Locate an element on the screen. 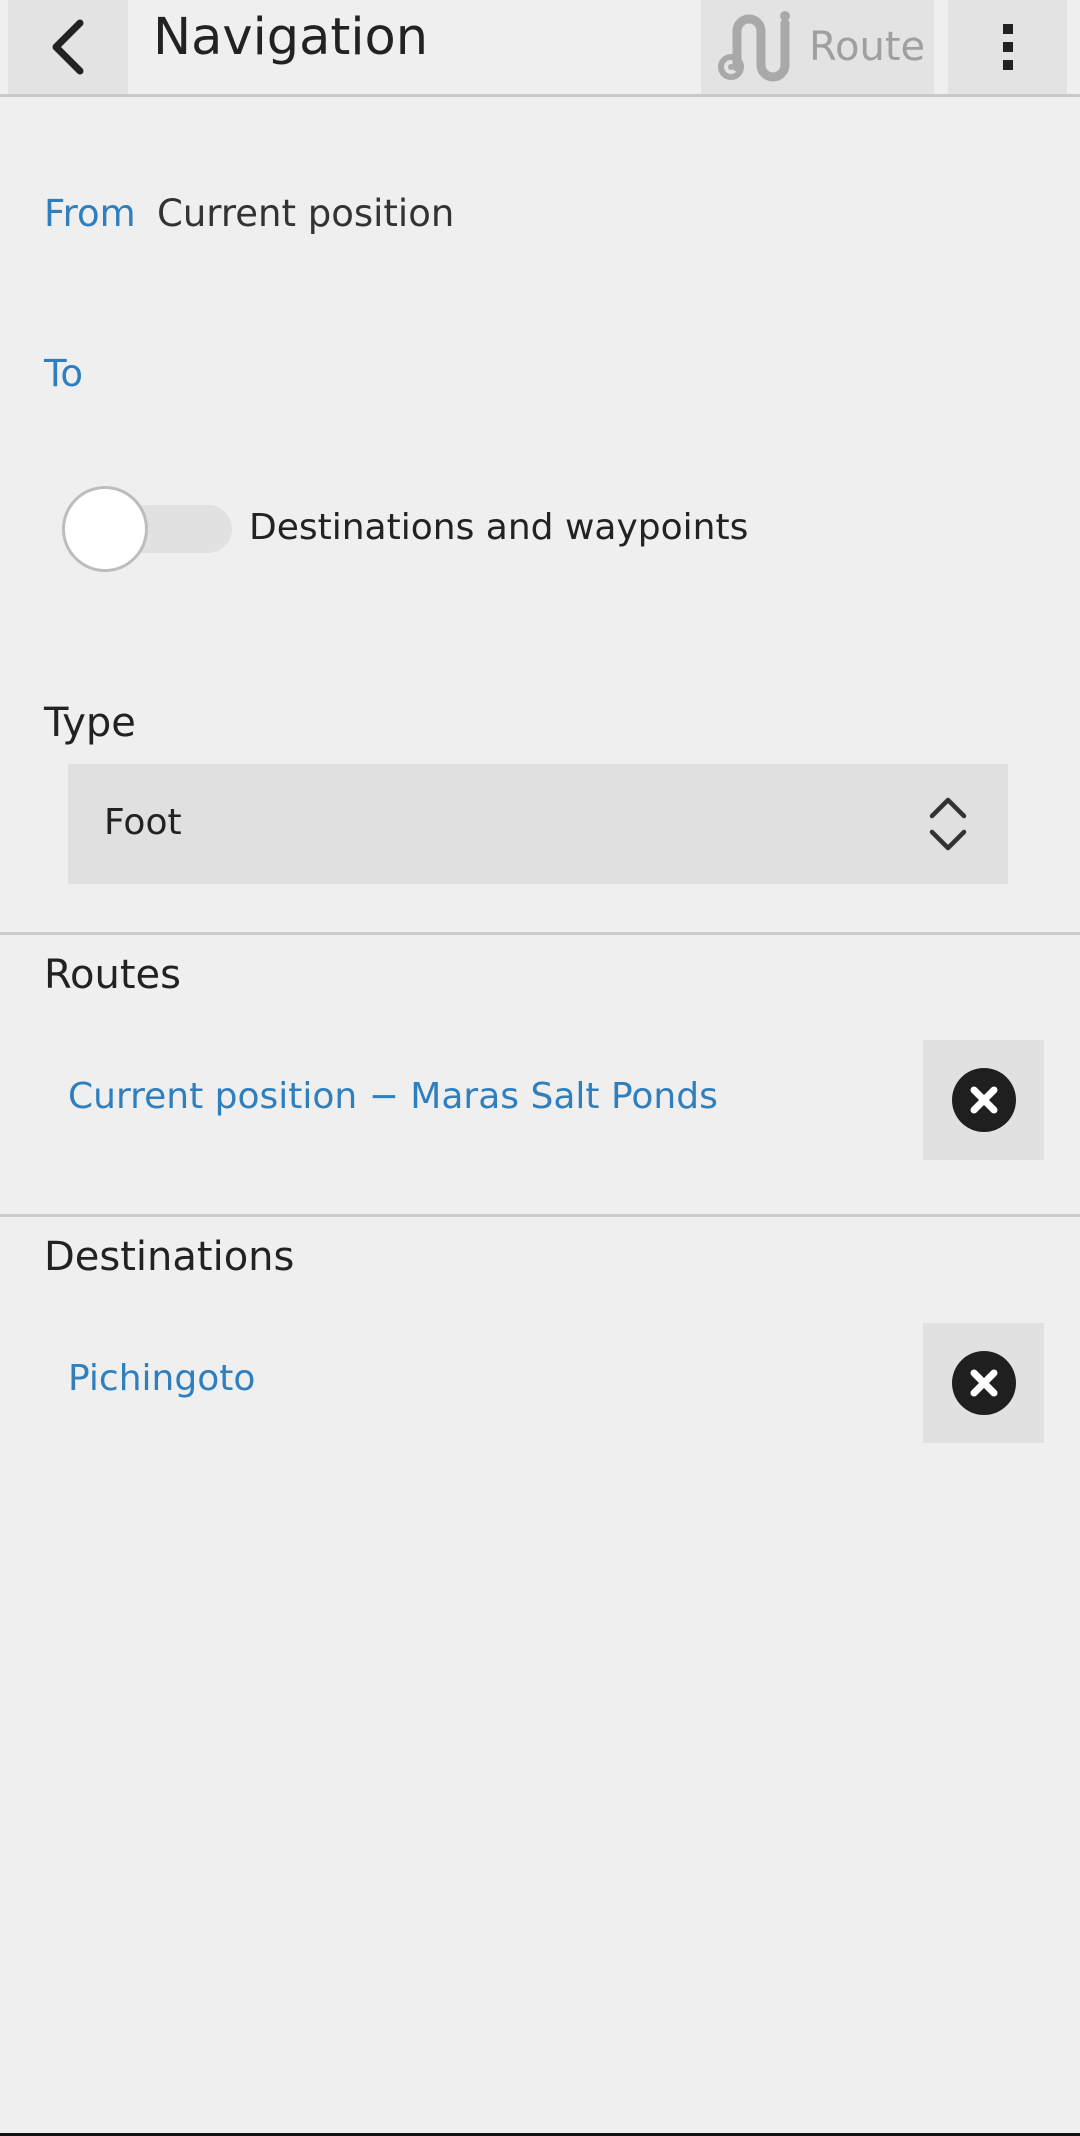 Image resolution: width=1080 pixels, height=2136 pixels. type-select: Foot is located at coordinates (538, 824).